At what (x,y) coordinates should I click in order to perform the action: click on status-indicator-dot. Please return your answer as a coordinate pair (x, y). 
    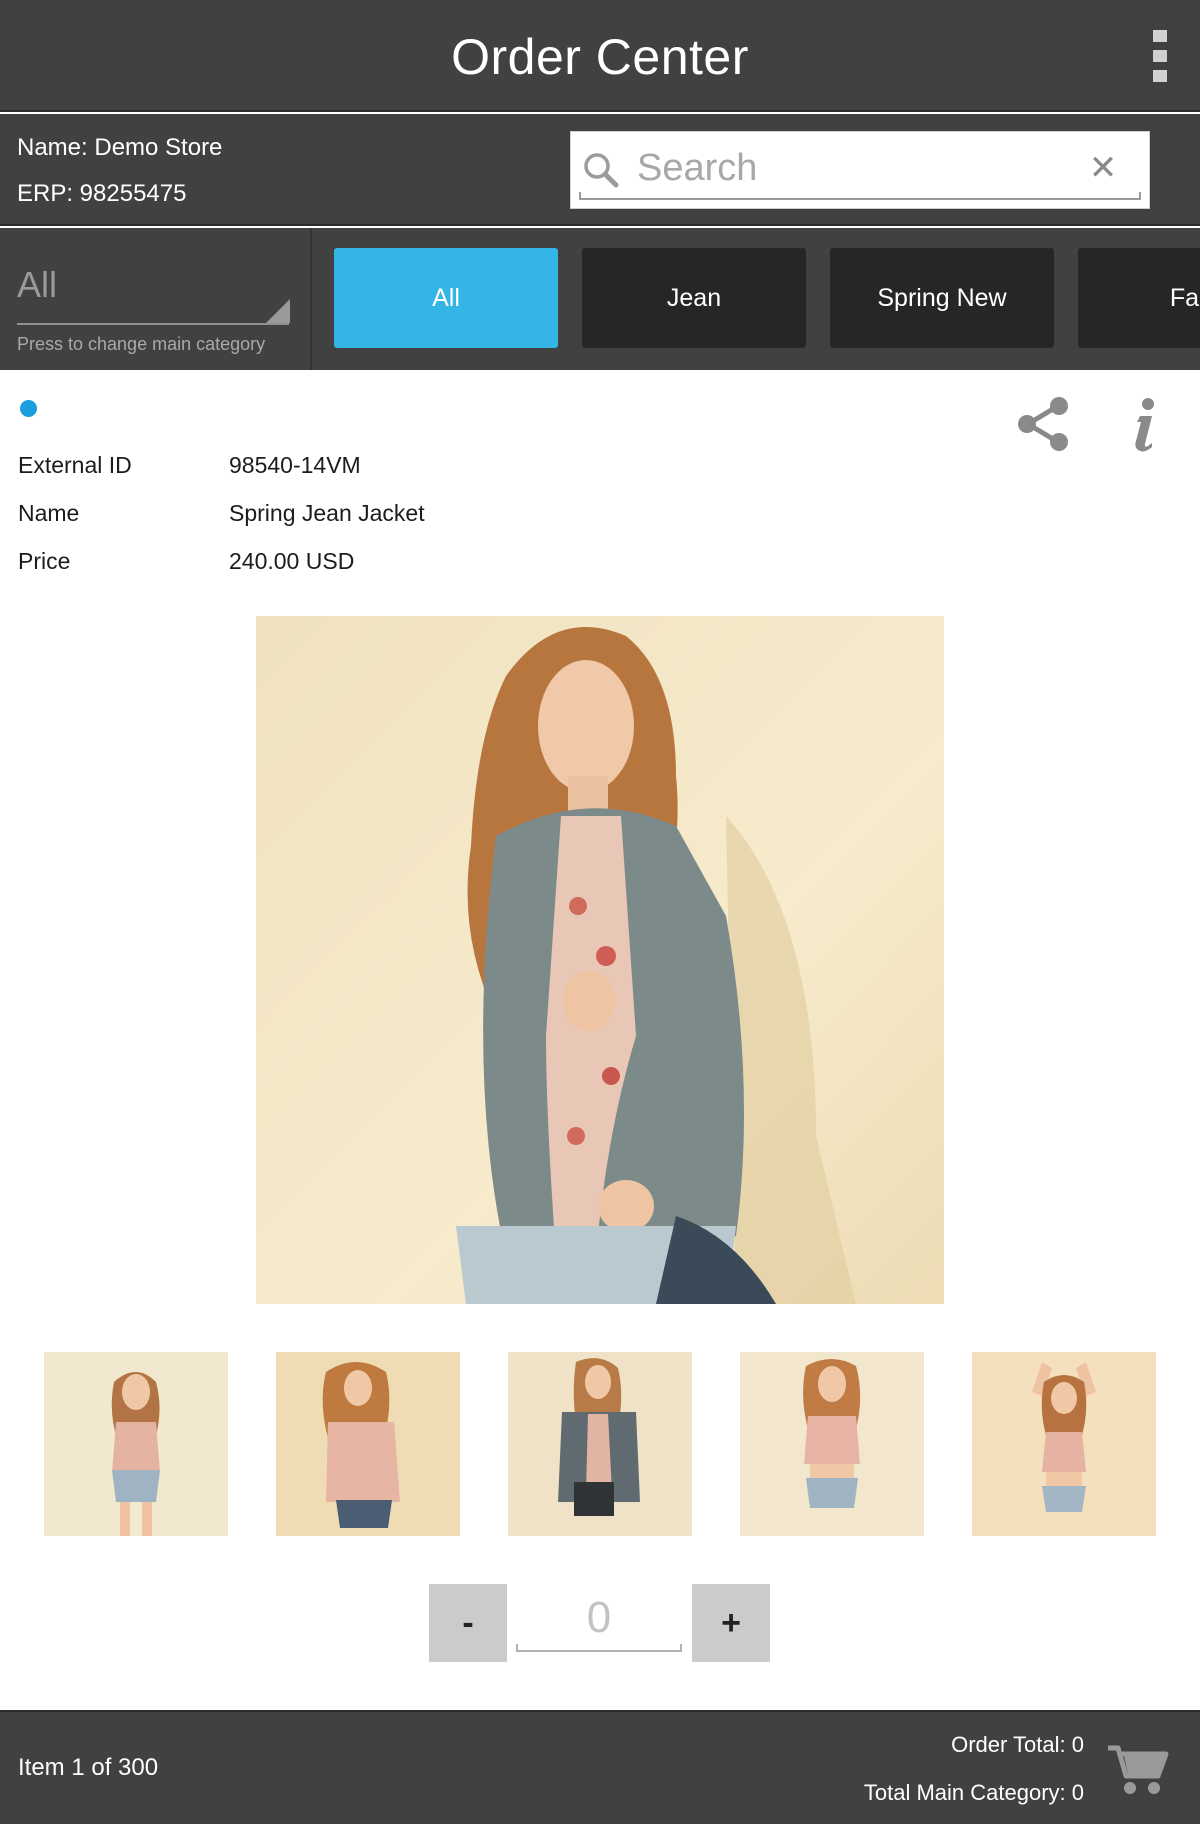
    Looking at the image, I should click on (28, 408).